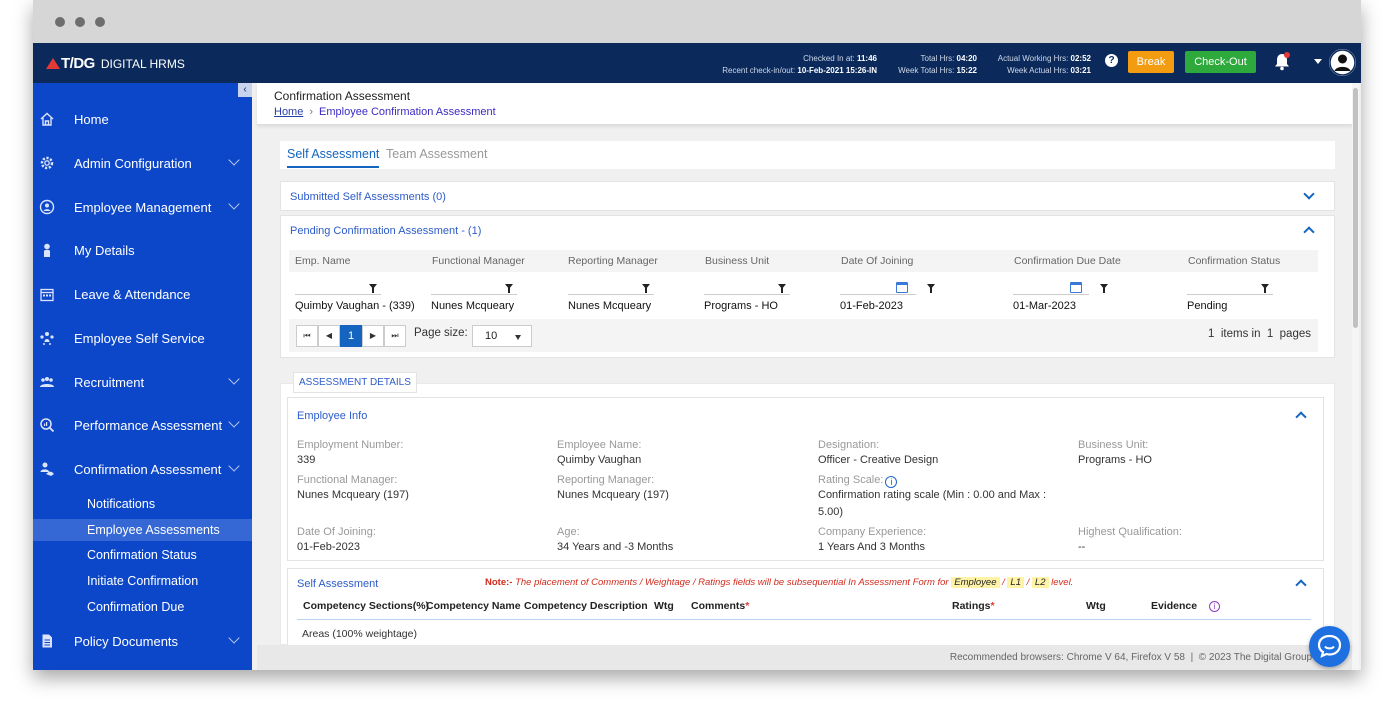 Image resolution: width=1395 pixels, height=704 pixels. Describe the element at coordinates (1355, 376) in the screenshot. I see `page-scrollbar` at that location.